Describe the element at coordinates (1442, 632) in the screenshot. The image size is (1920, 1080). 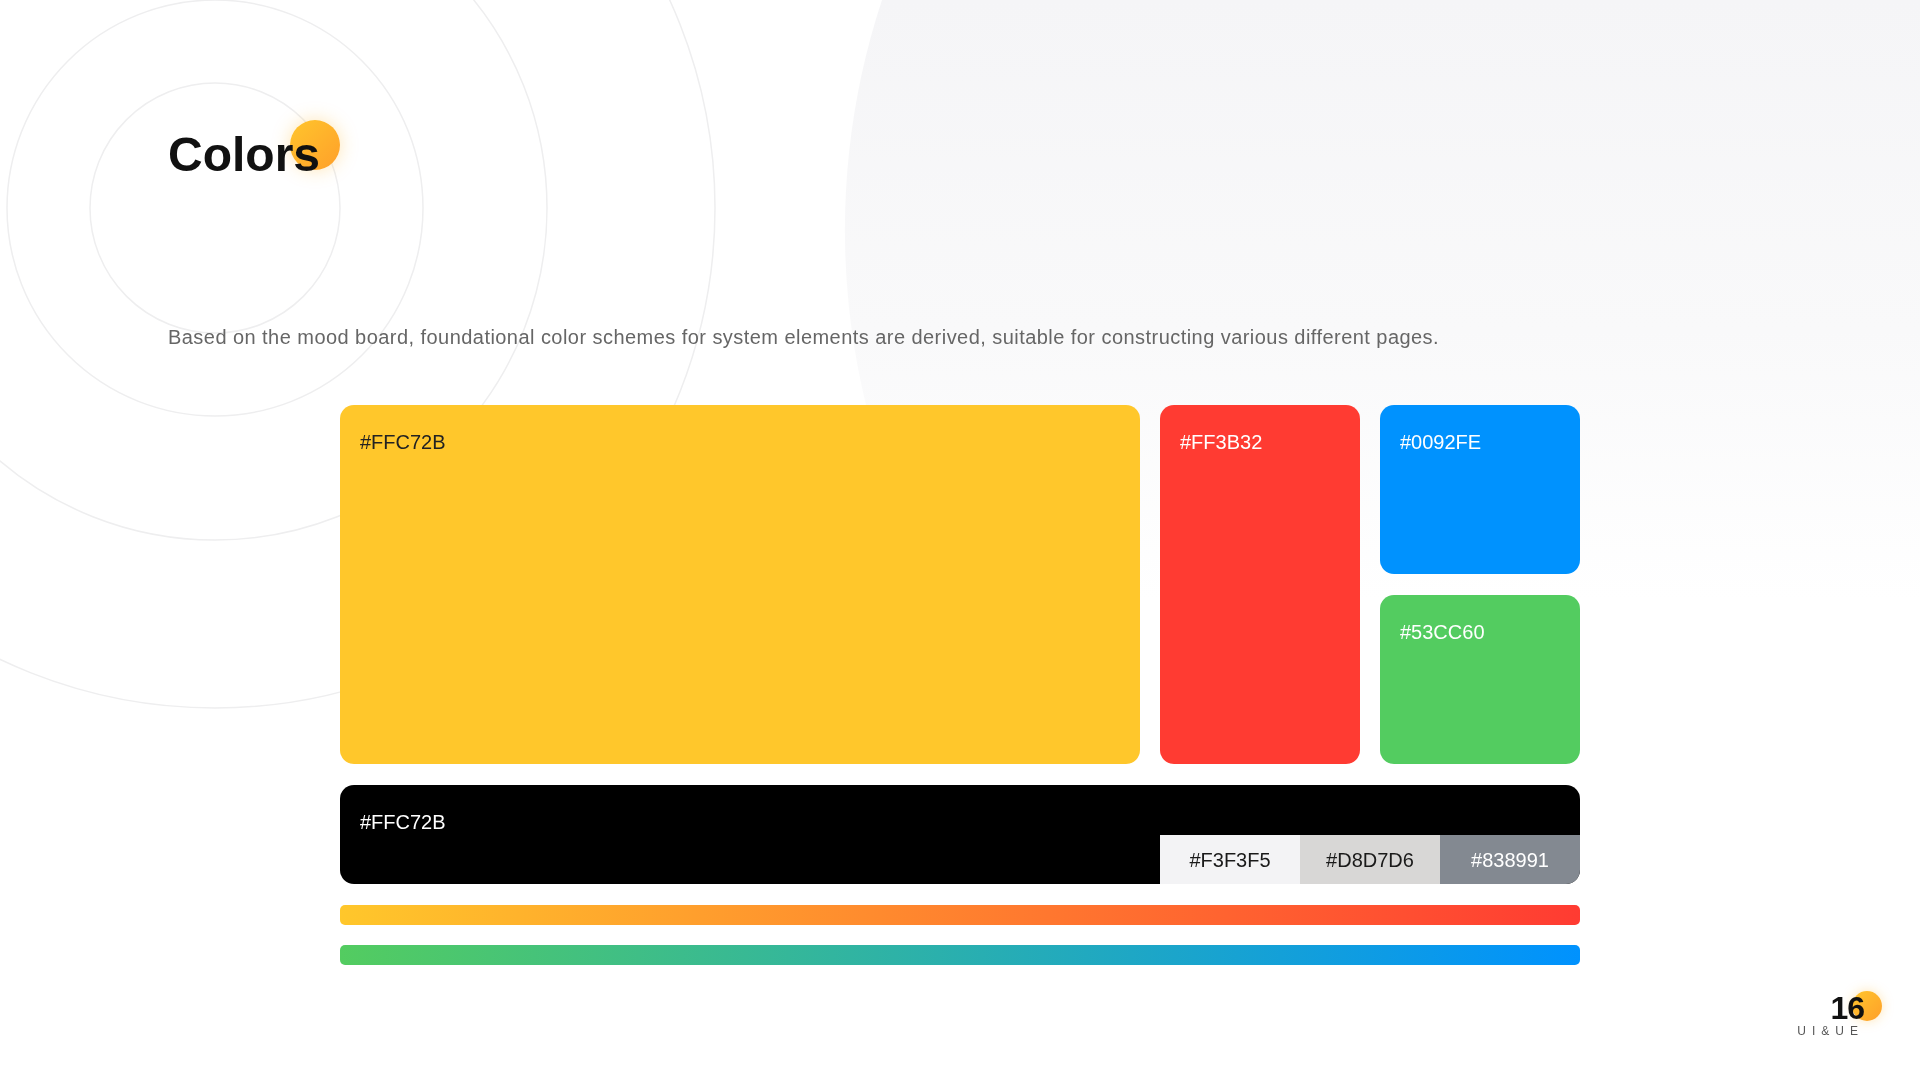
I see `hex-label: #53CC60` at that location.